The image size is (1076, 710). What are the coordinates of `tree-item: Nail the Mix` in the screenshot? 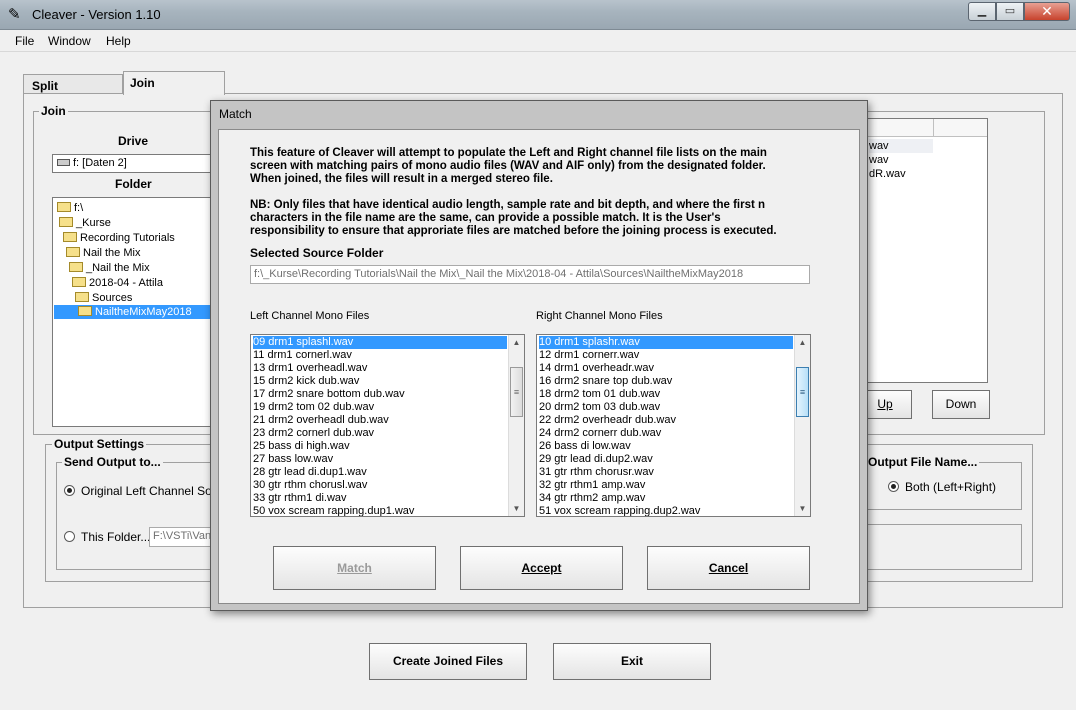 It's located at (103, 253).